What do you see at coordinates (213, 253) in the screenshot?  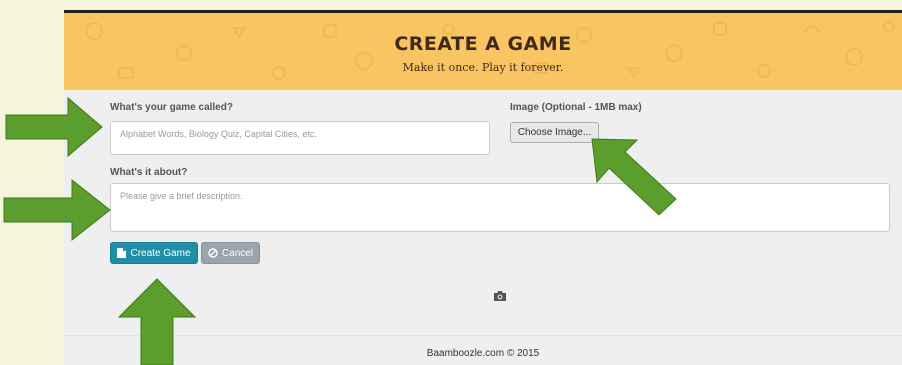 I see `ban-icon` at bounding box center [213, 253].